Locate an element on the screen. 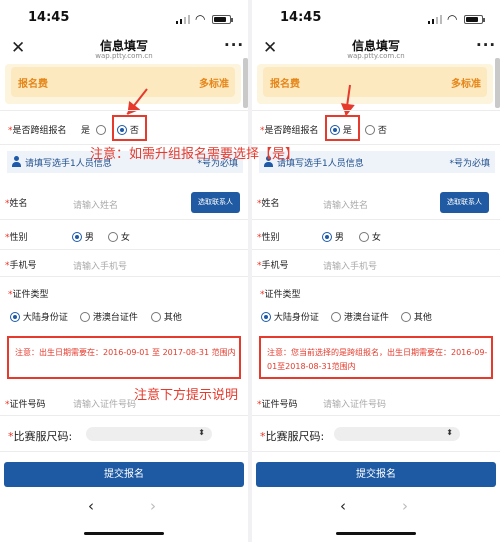  battery-icon is located at coordinates (474, 19).